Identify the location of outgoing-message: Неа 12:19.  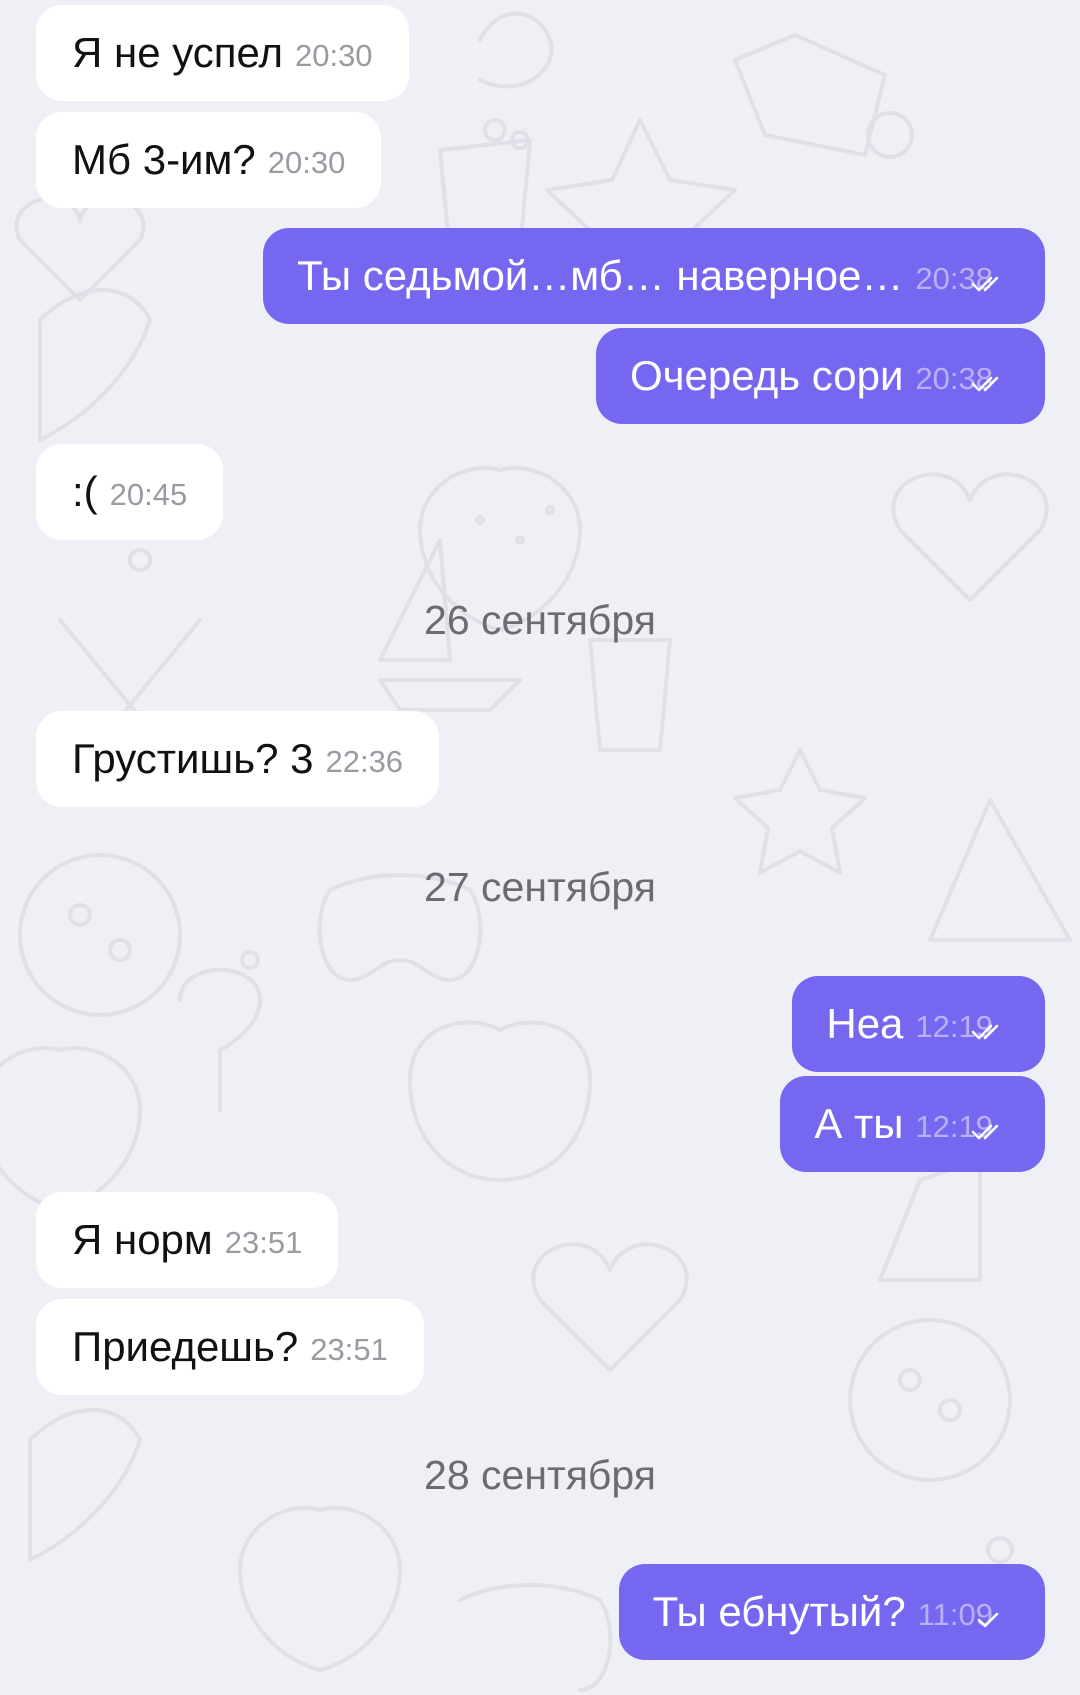
(918, 1024).